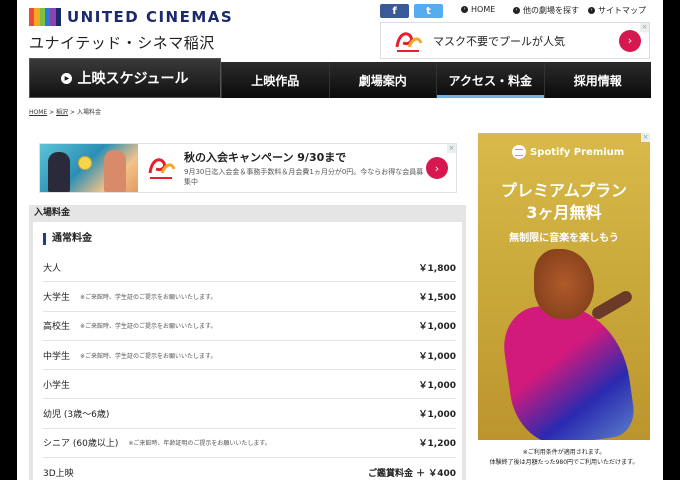 This screenshot has height=480, width=680. I want to click on price-row-high-school: 高校生 ※ご来館時、学生証のご提示をお願いいたします。 ￥1,000, so click(249, 326).